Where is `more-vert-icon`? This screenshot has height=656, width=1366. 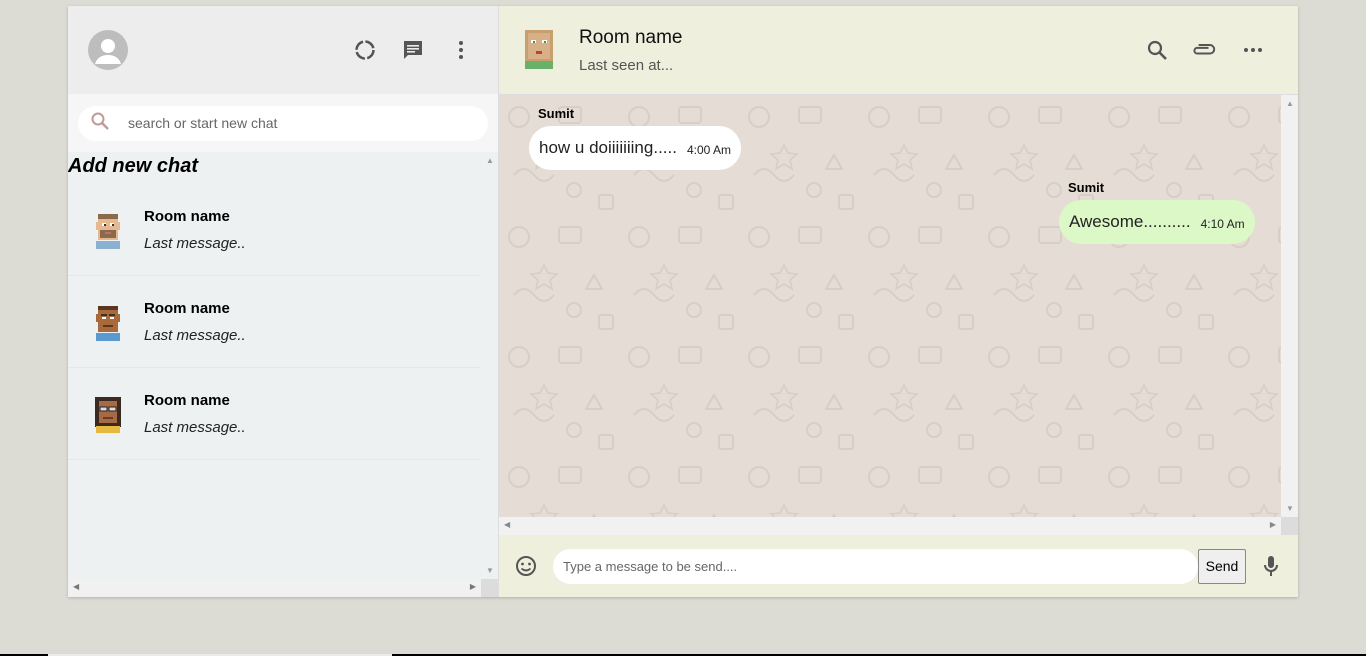 more-vert-icon is located at coordinates (461, 50).